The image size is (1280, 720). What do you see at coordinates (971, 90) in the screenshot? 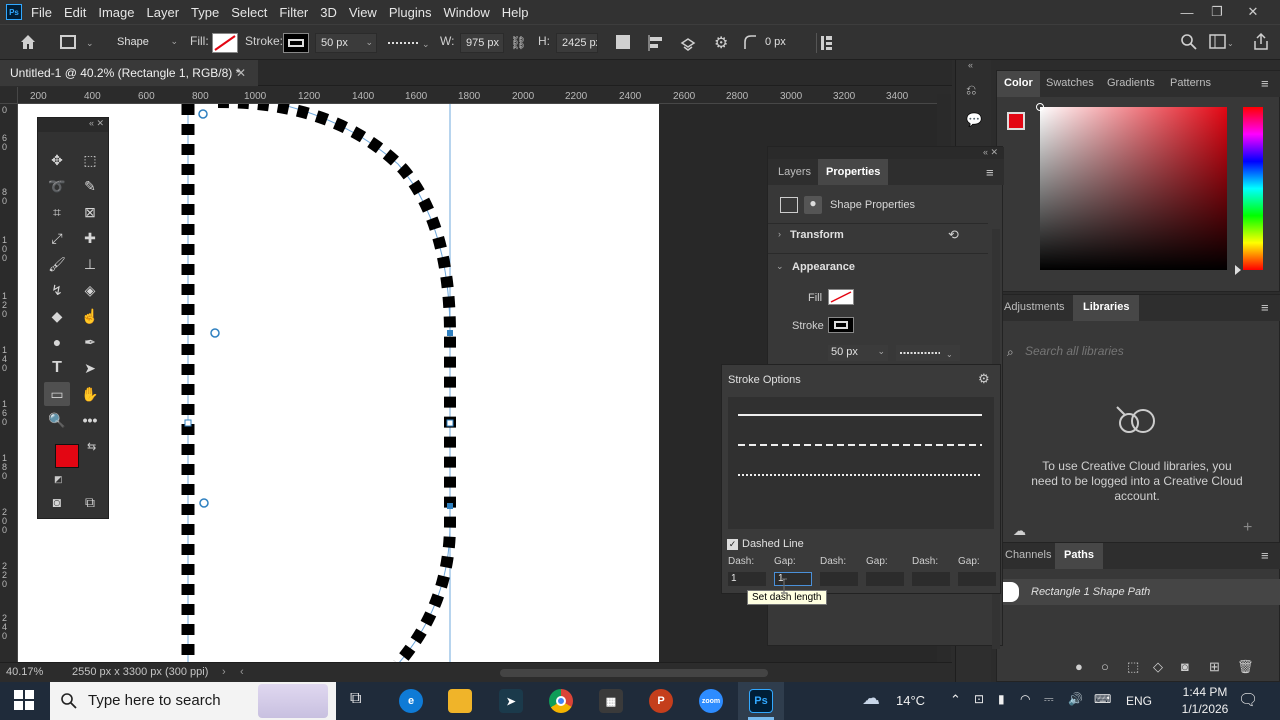
I see `history-panel-icon: ⎌` at bounding box center [971, 90].